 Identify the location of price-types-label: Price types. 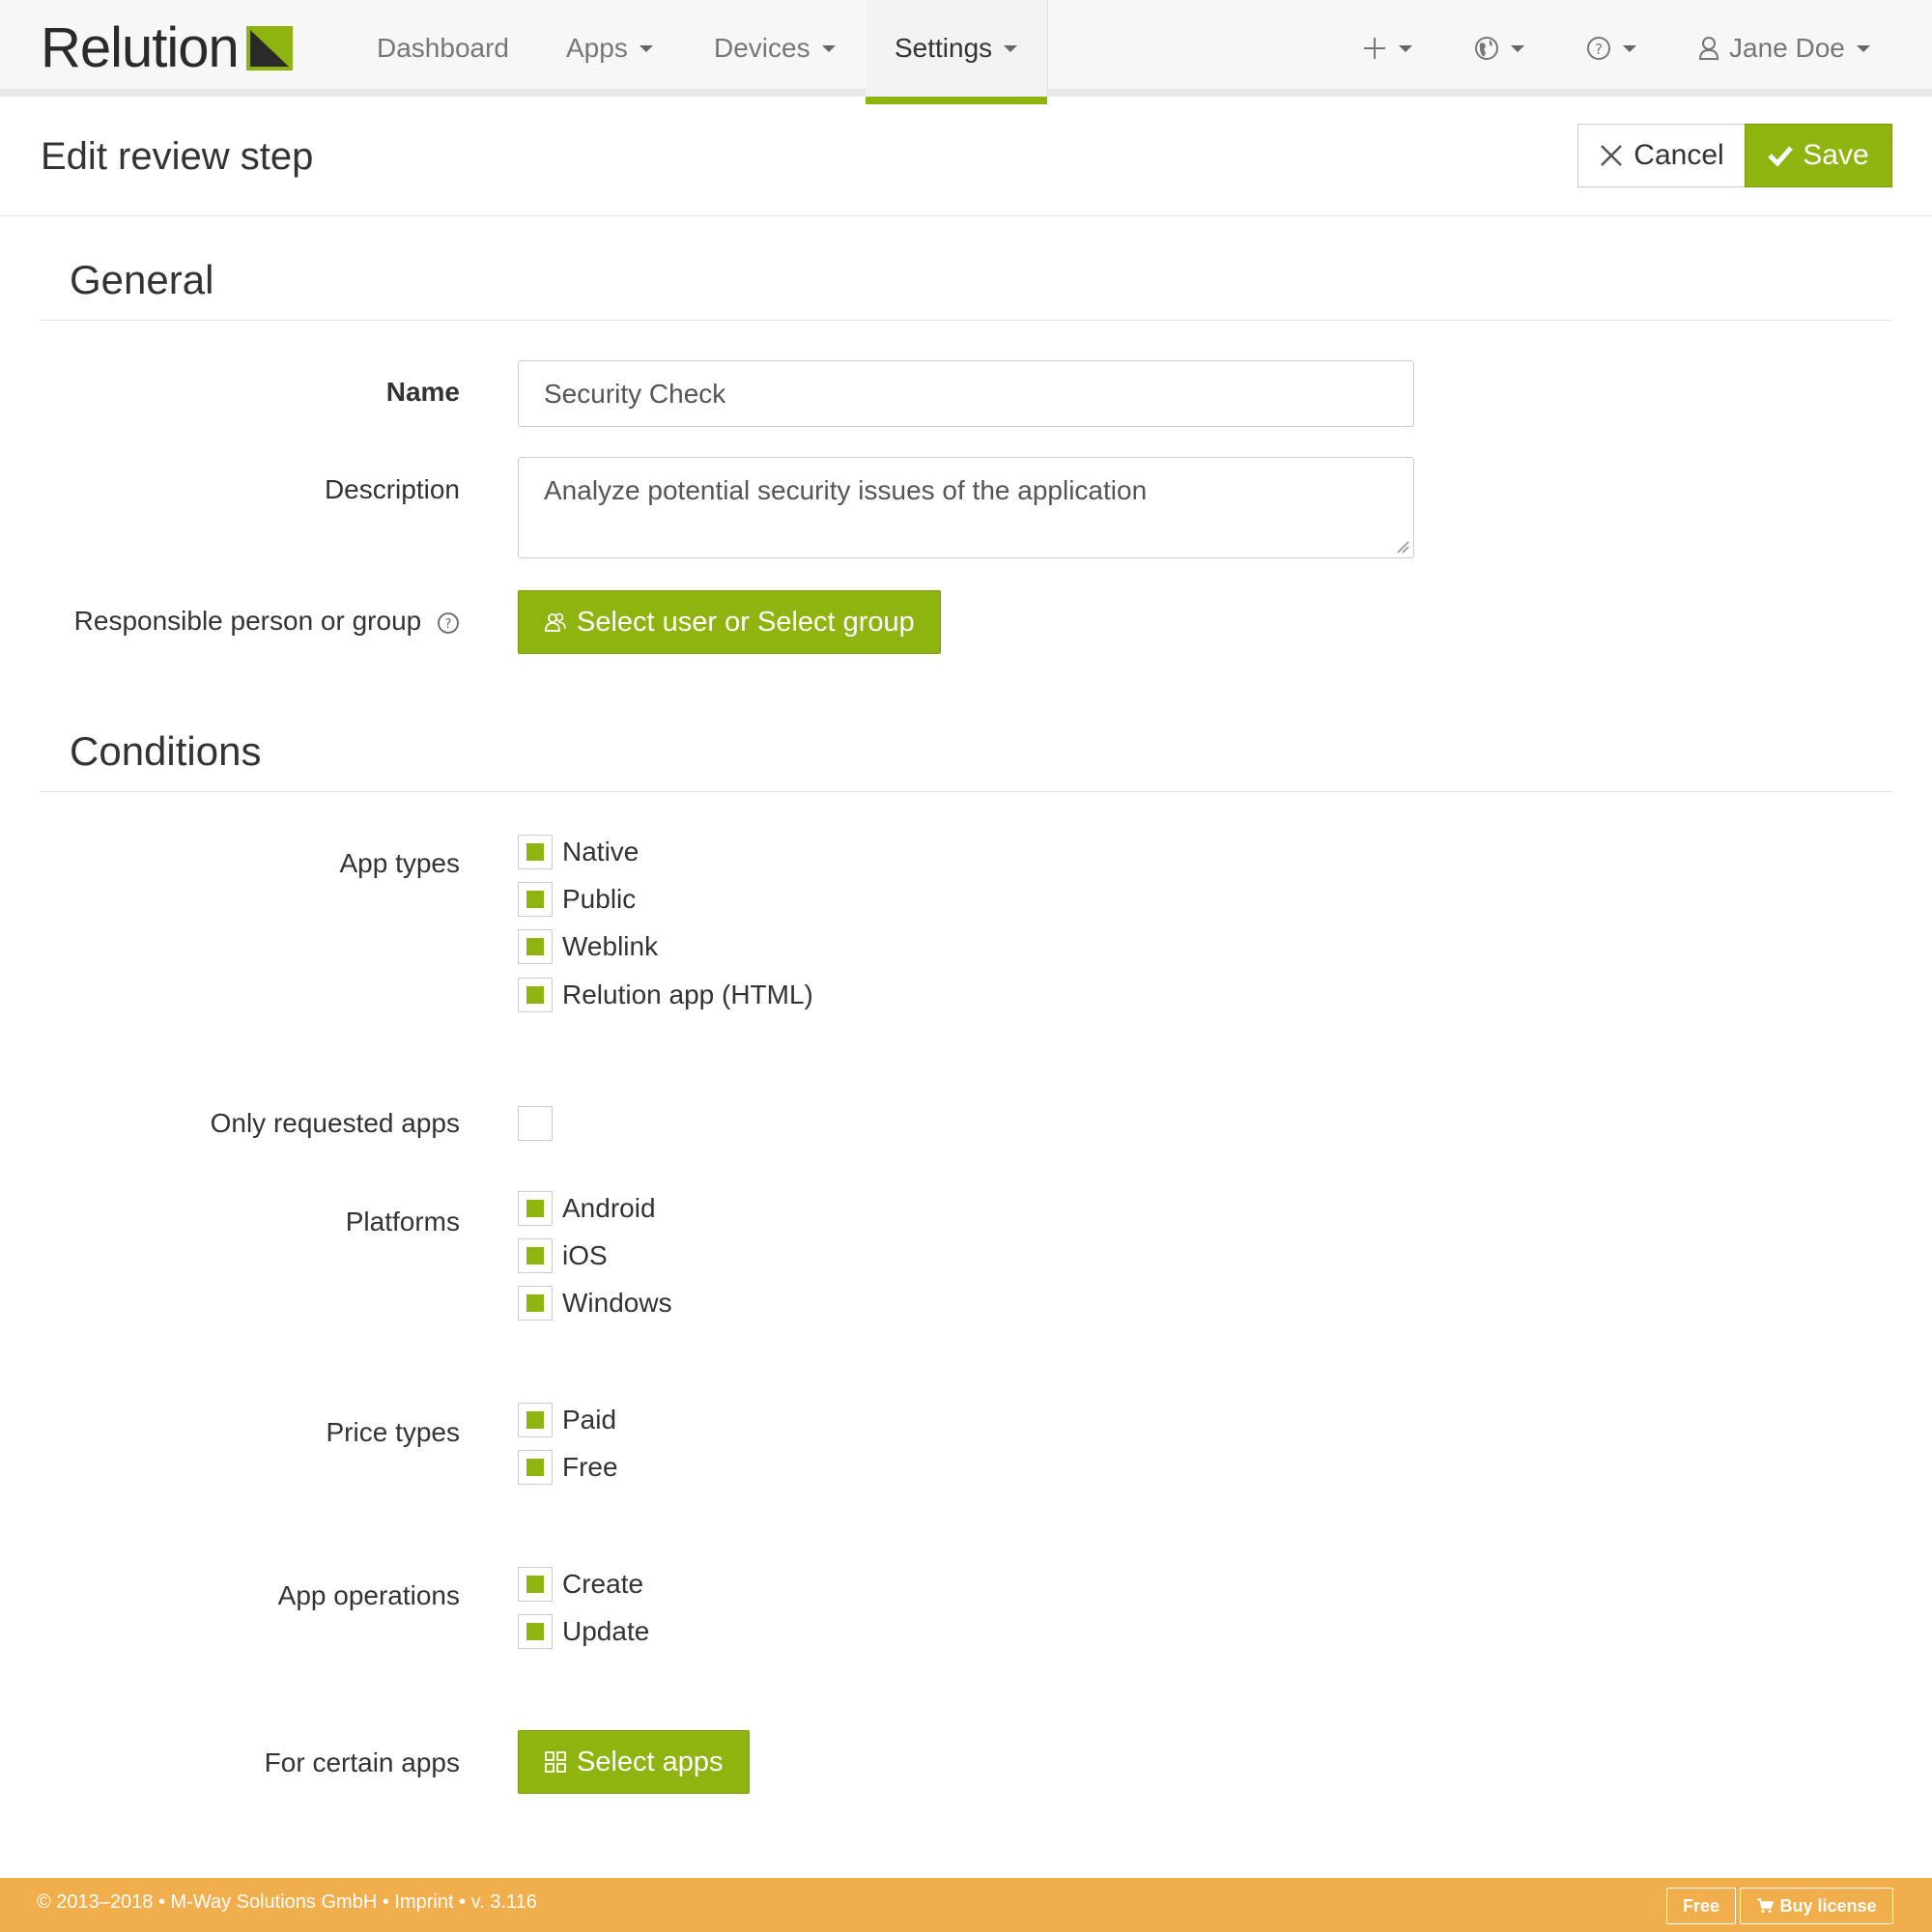
(393, 1432).